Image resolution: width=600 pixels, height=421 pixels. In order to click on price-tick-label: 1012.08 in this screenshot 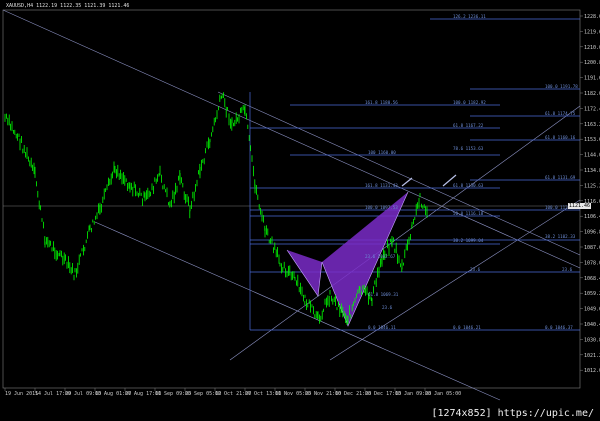, I will do `click(592, 371)`.